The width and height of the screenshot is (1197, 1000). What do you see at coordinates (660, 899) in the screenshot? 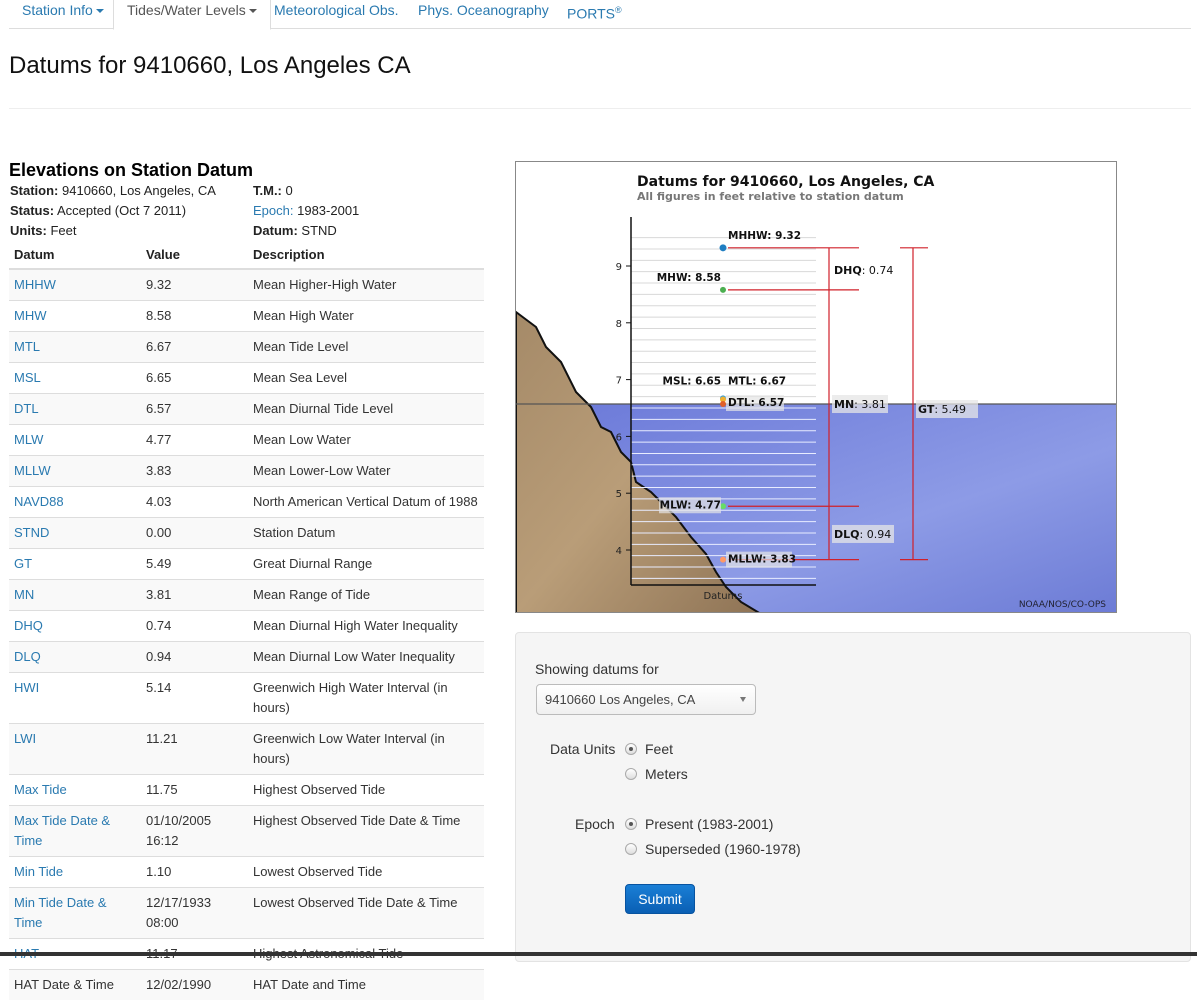
I see `submit-button: Submit` at bounding box center [660, 899].